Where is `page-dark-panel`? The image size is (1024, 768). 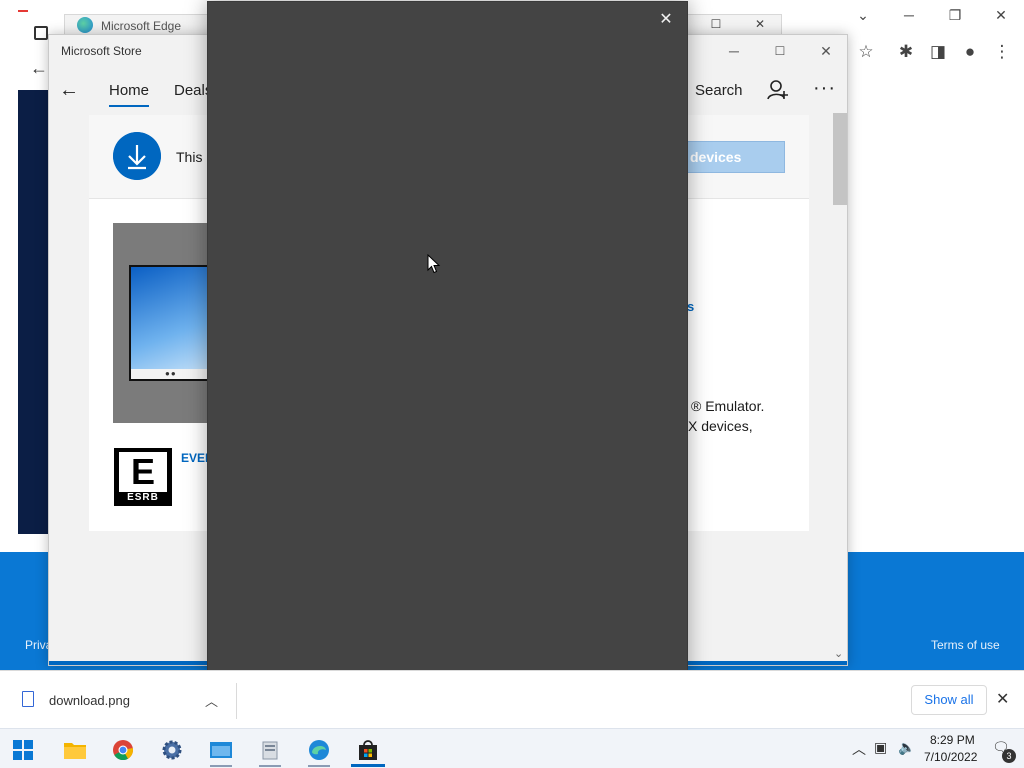
page-dark-panel is located at coordinates (34, 312).